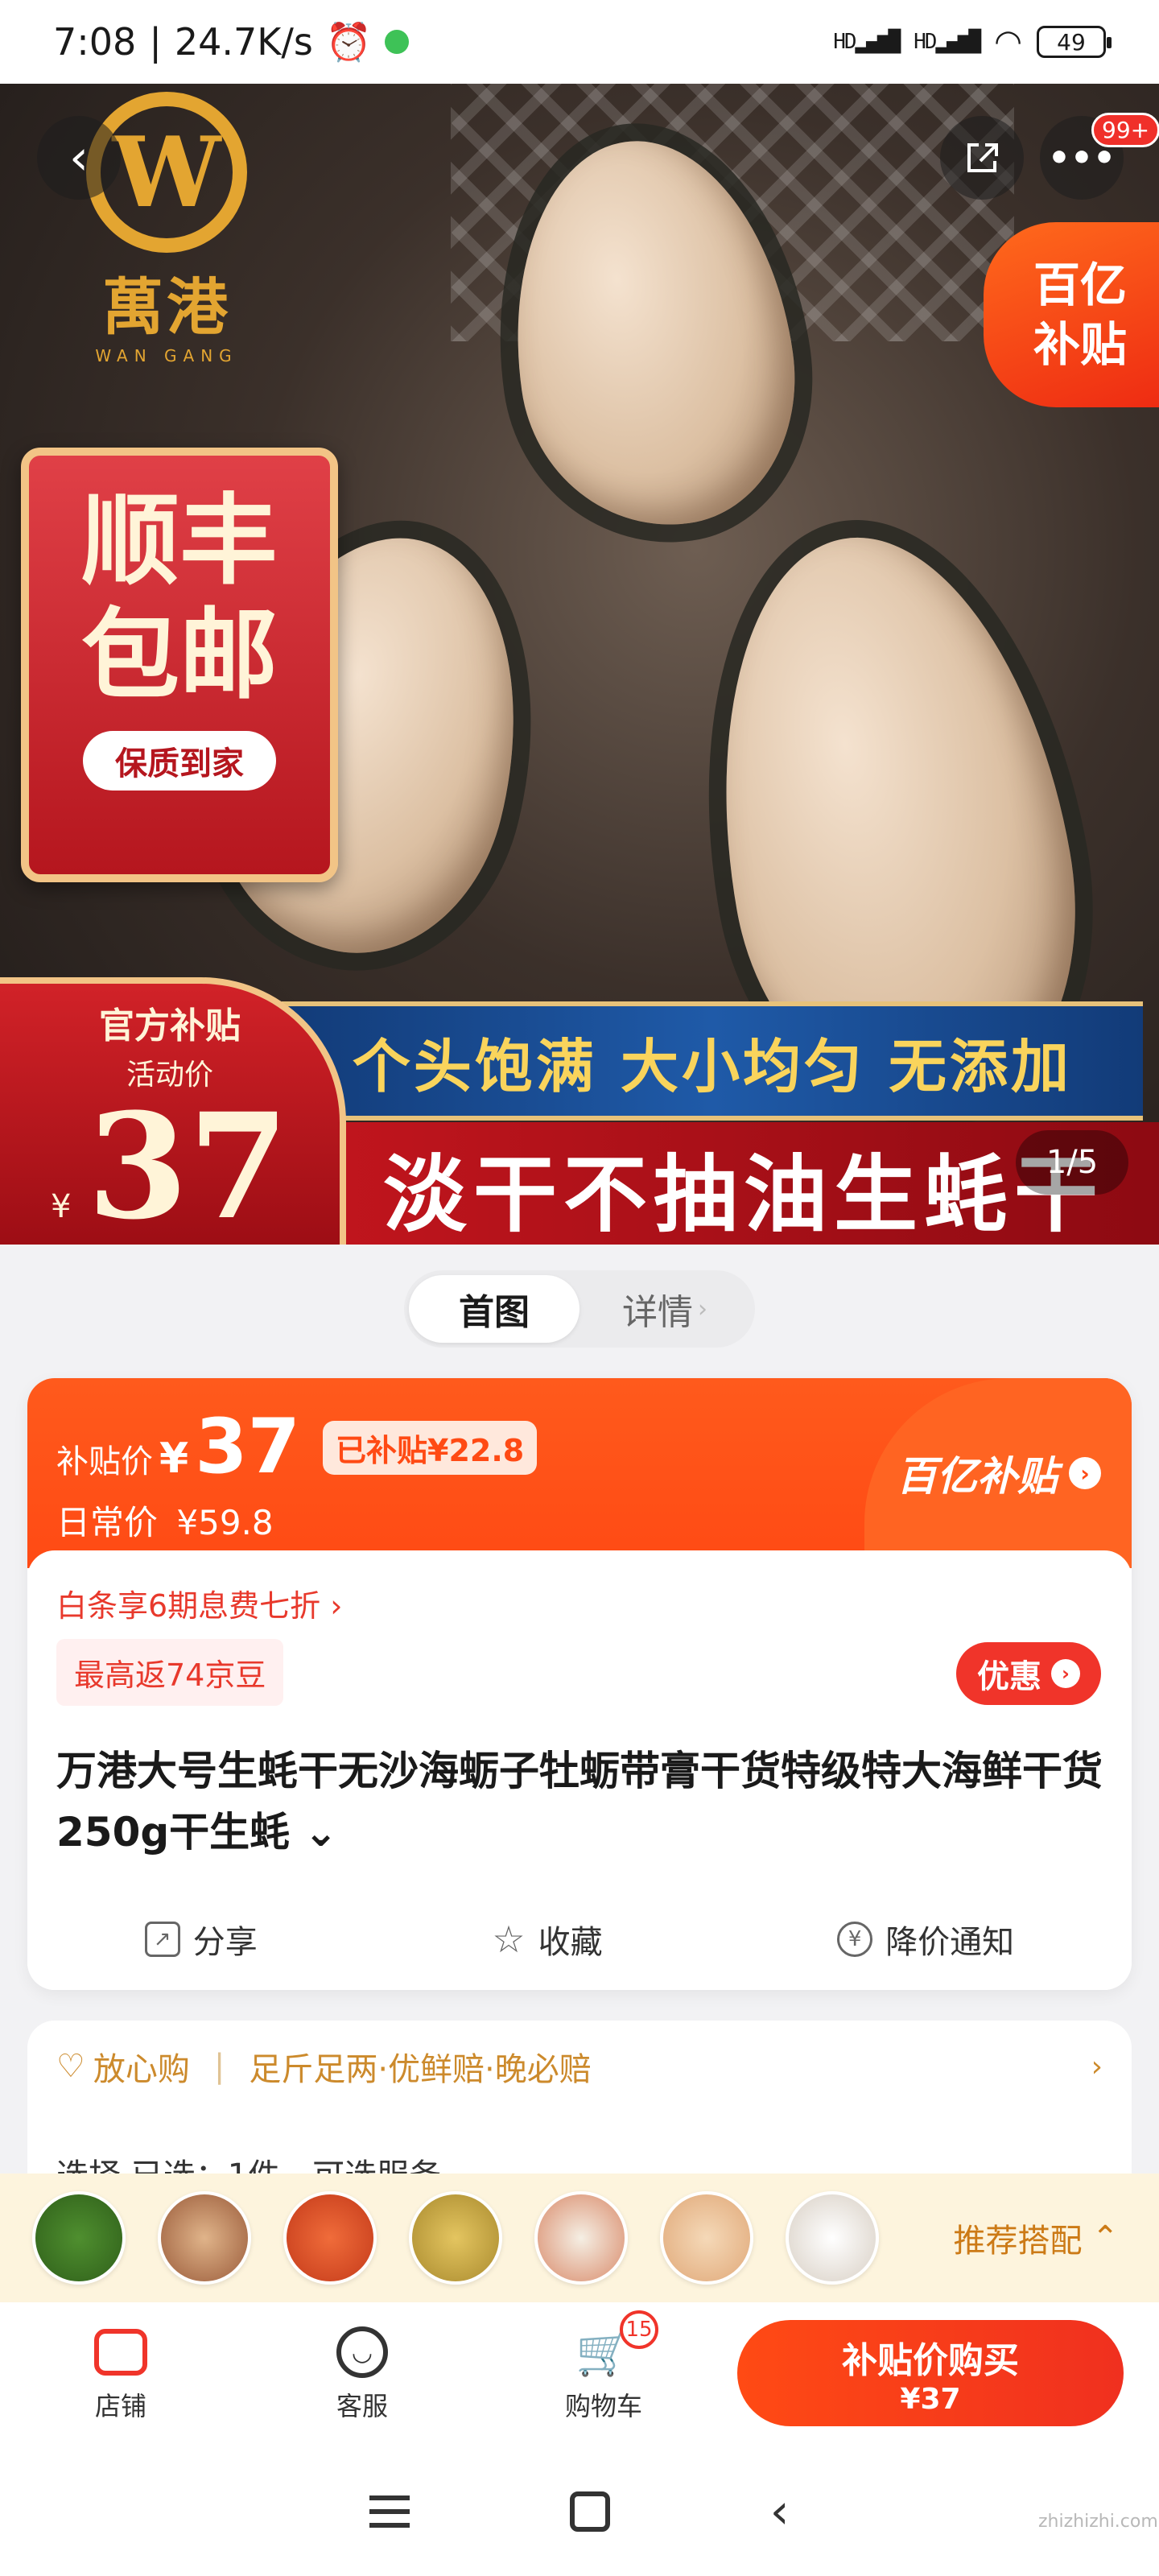 Image resolution: width=1159 pixels, height=2576 pixels. I want to click on cart-button: 🛒 15 购物车, so click(603, 2366).